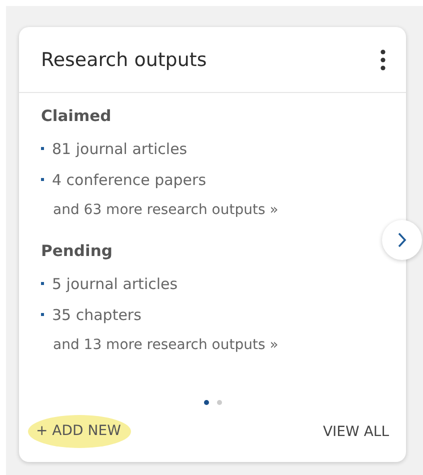  What do you see at coordinates (120, 149) in the screenshot?
I see `output-link: 81 journal articles` at bounding box center [120, 149].